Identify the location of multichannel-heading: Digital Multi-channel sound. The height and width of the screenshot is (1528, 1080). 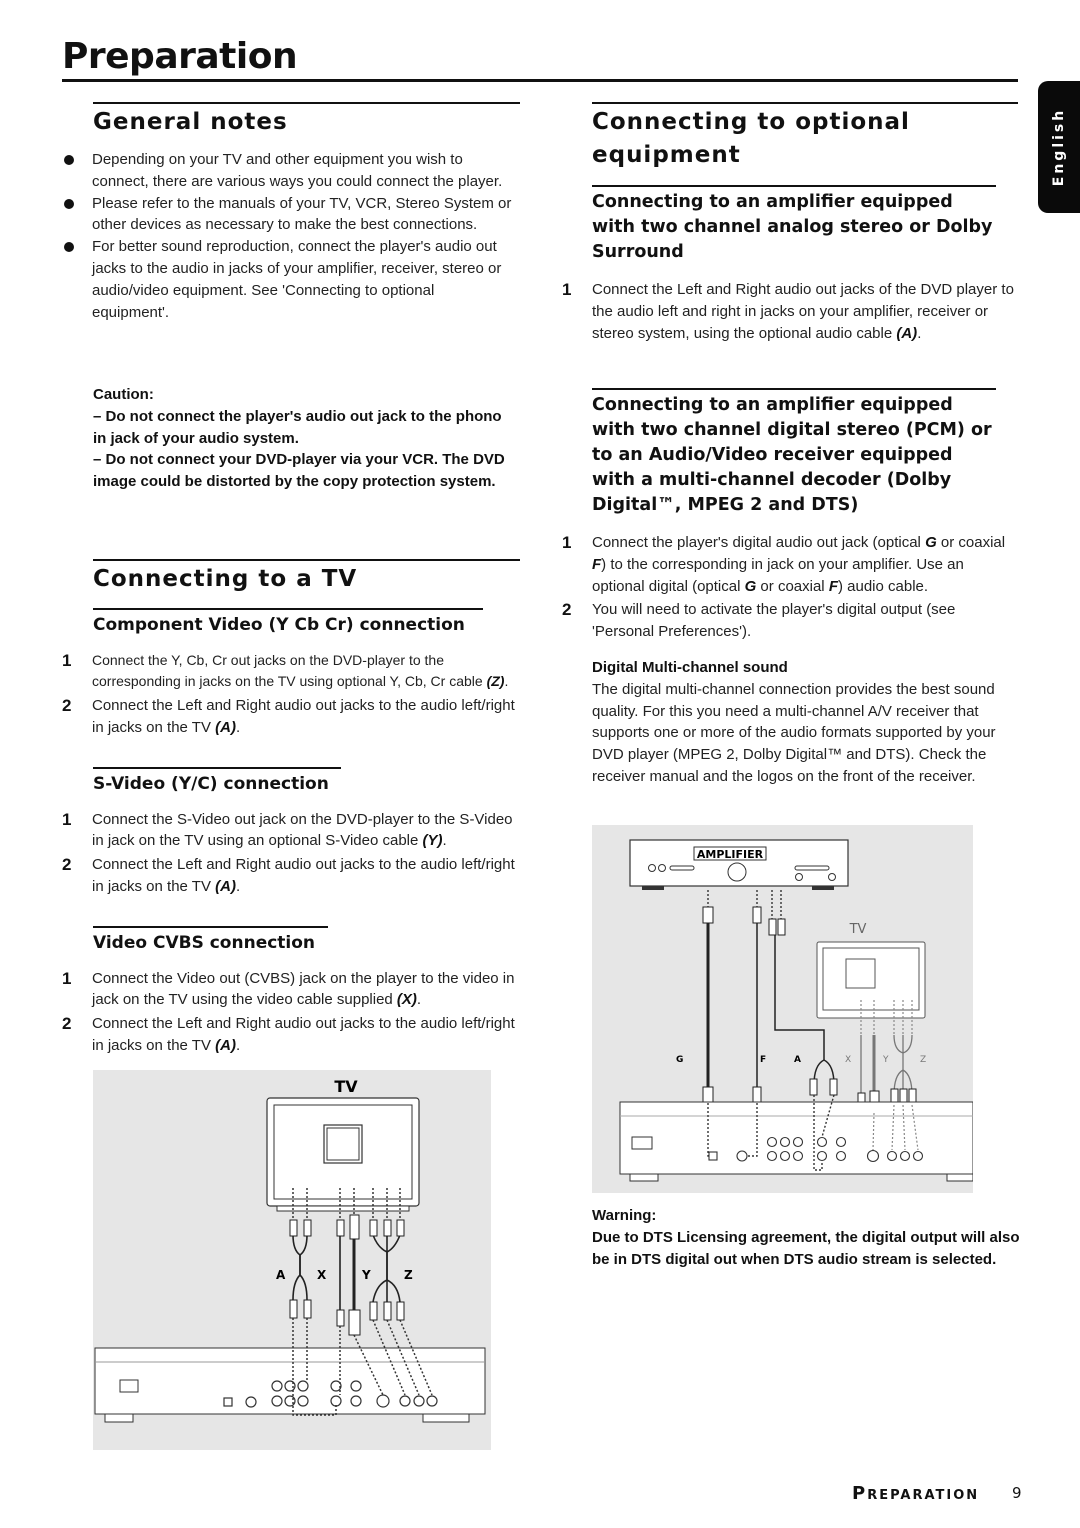
(690, 667).